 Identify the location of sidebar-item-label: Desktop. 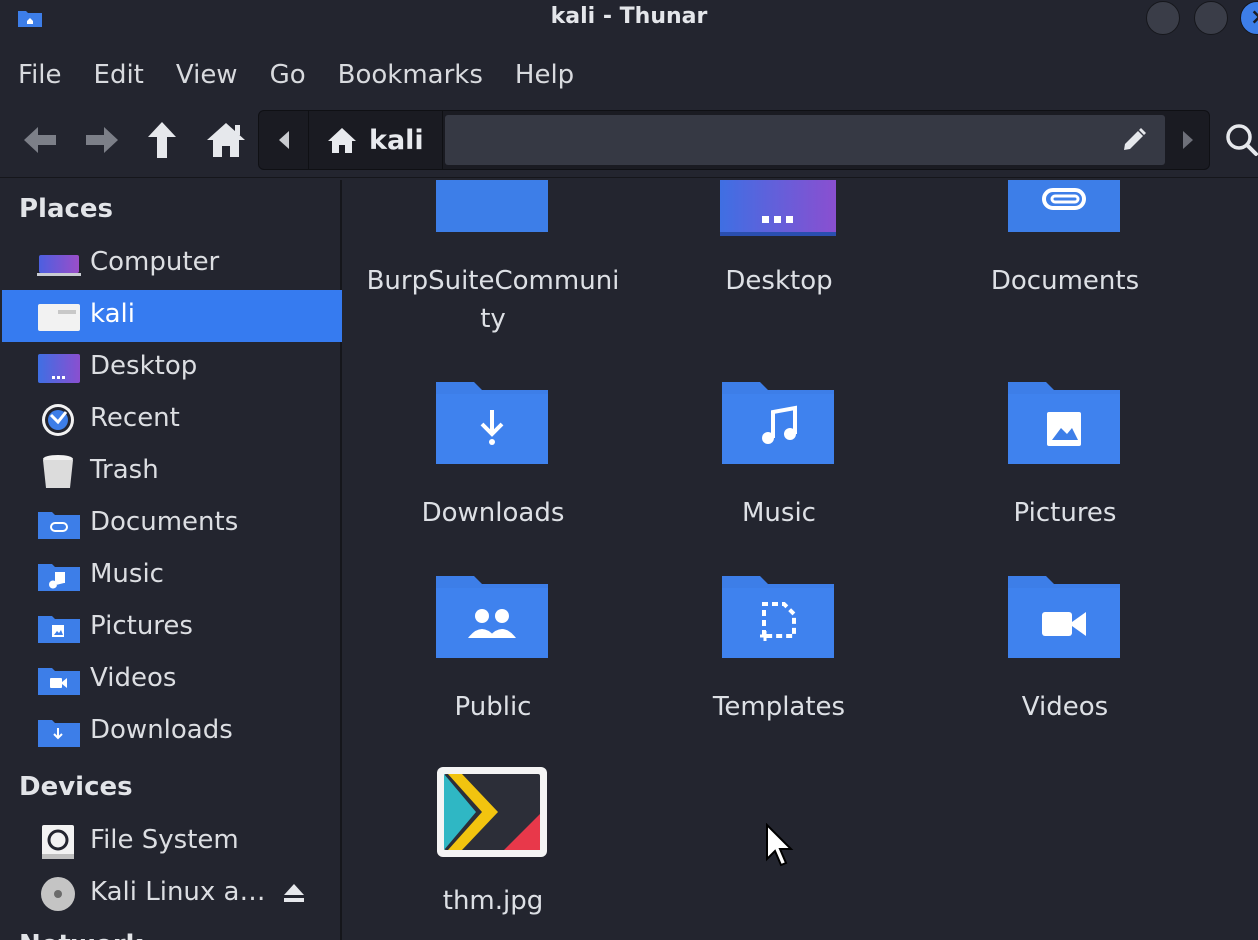
(144, 366).